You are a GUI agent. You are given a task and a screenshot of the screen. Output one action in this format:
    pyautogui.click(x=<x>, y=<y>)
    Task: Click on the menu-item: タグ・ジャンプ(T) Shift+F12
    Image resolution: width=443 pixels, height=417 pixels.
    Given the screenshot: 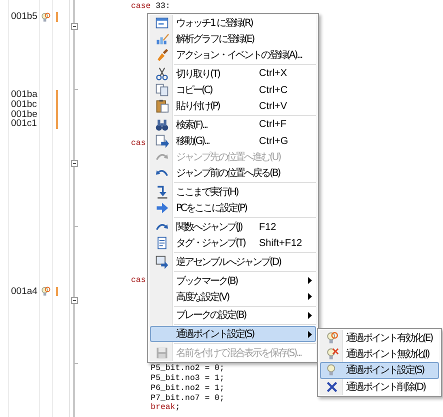 What is the action you would take?
    pyautogui.click(x=233, y=243)
    